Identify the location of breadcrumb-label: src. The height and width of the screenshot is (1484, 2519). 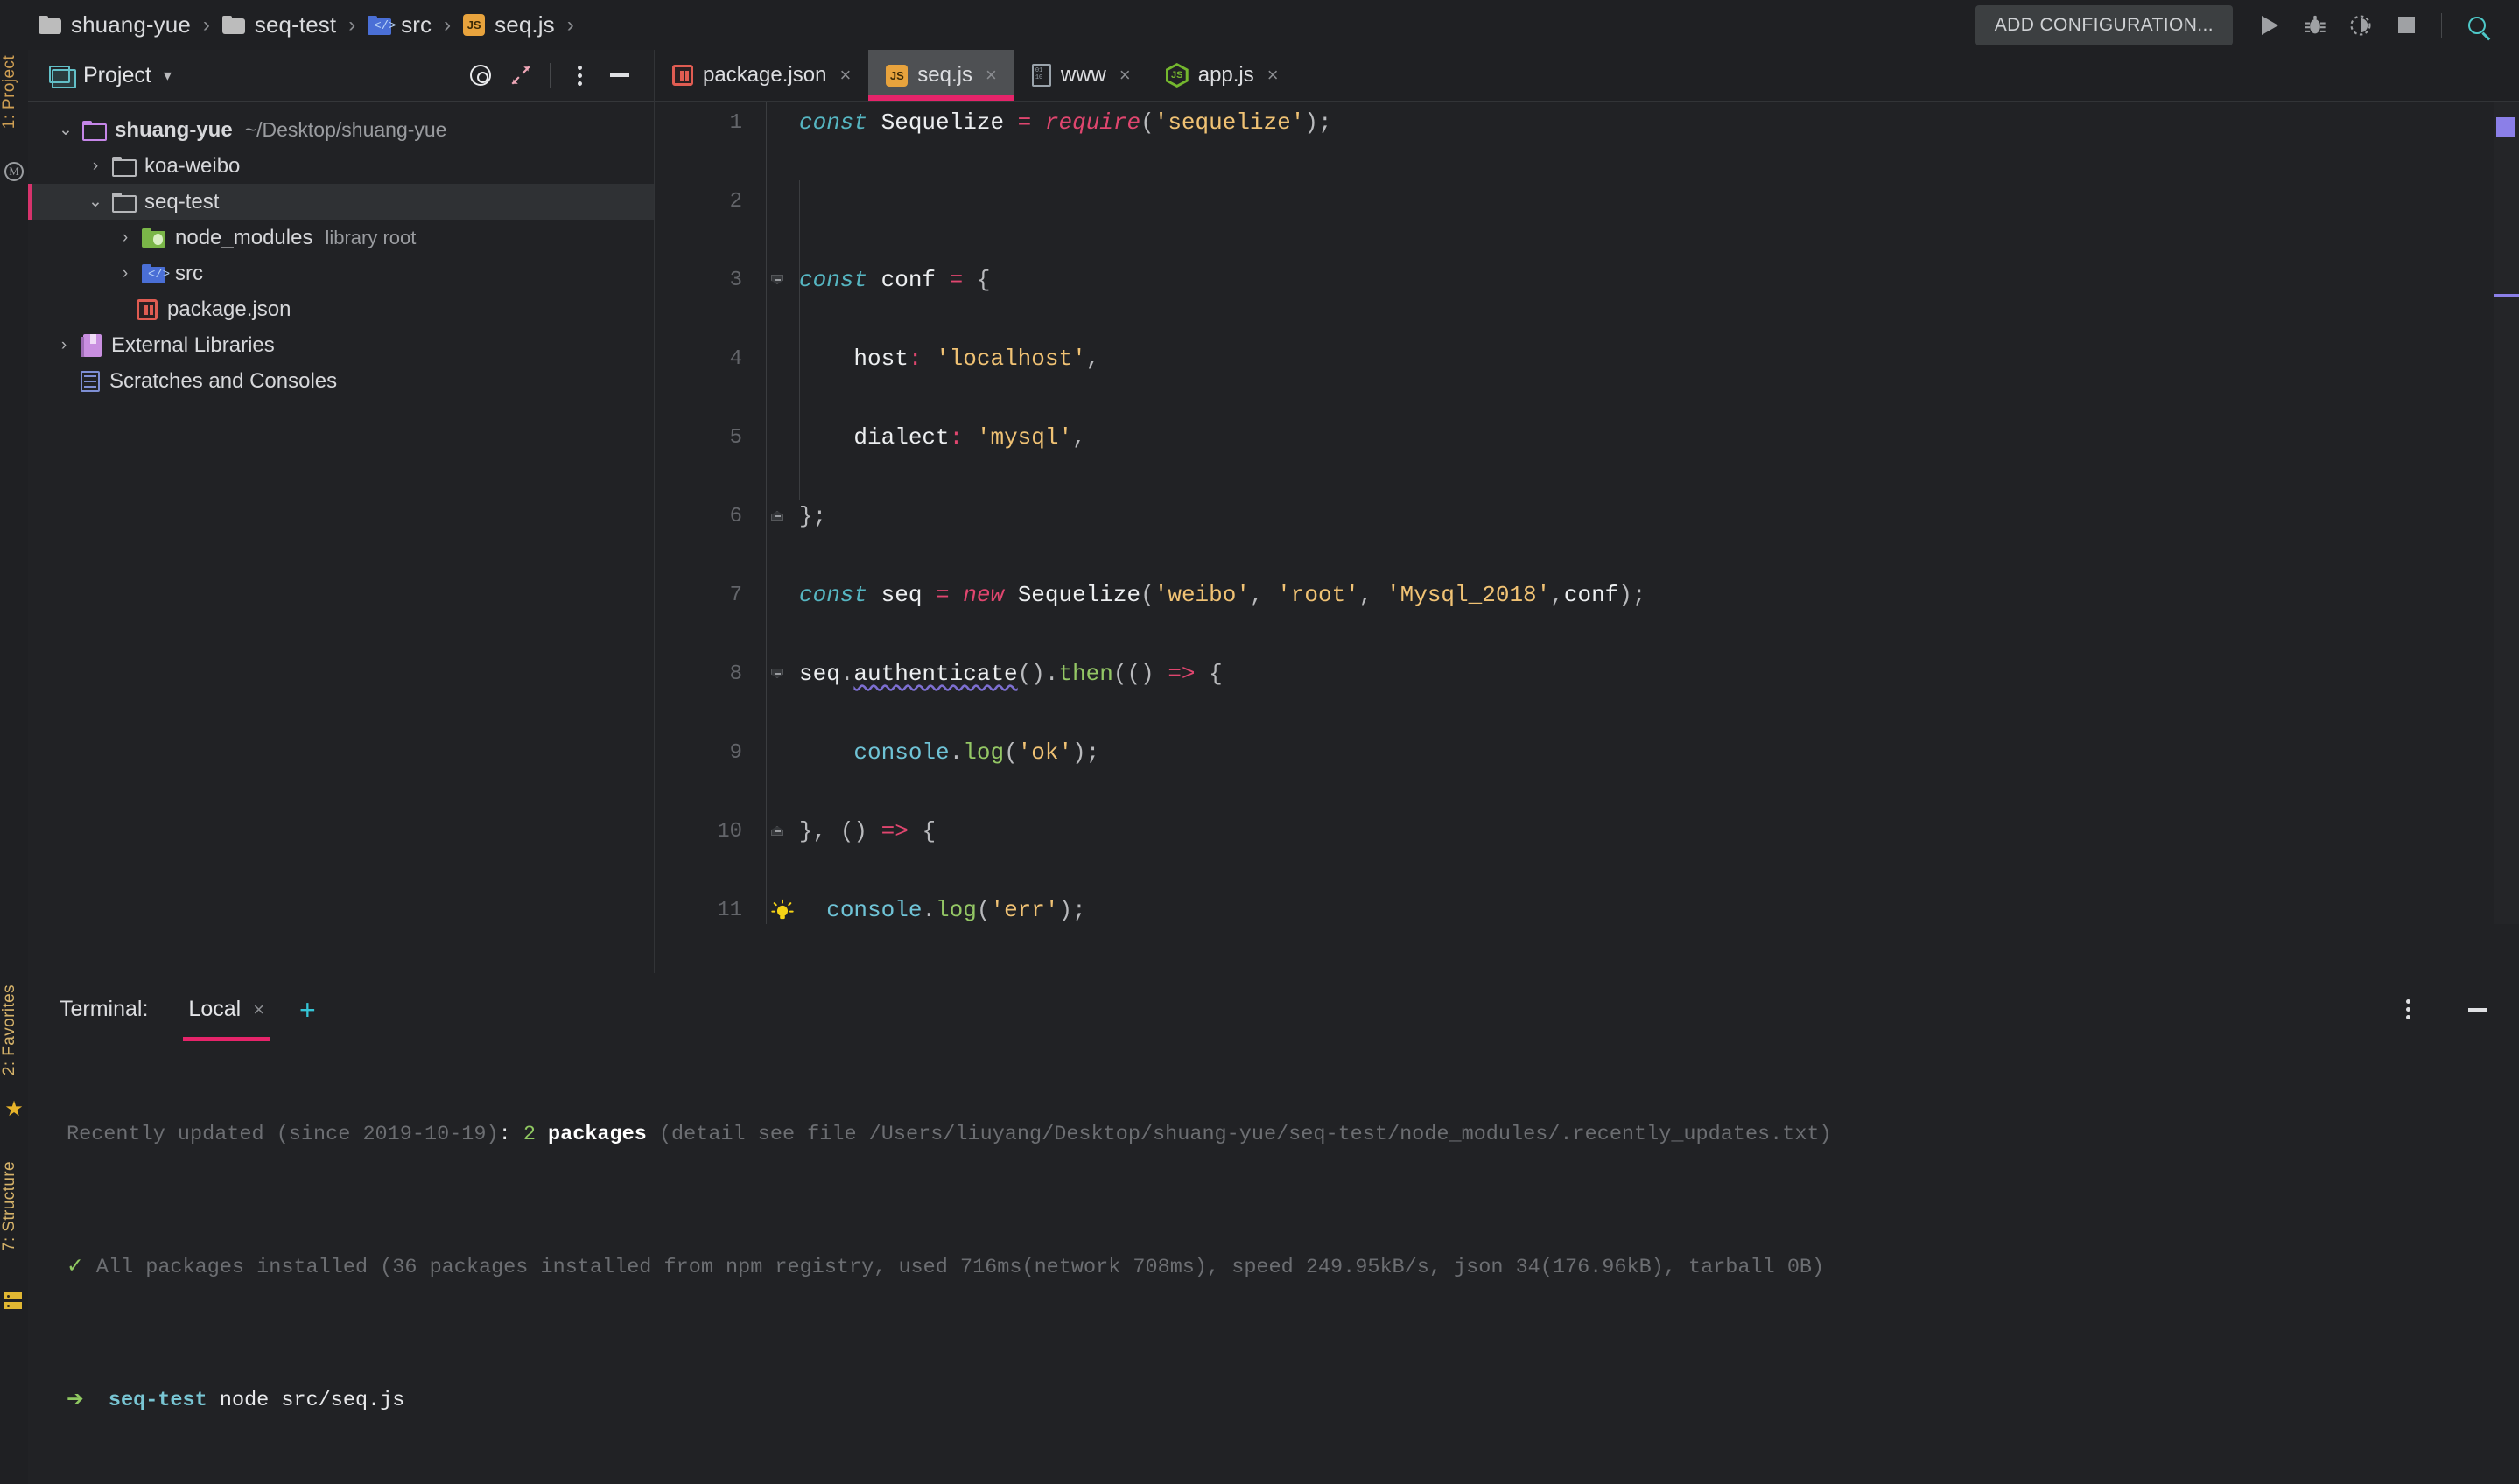
(416, 24).